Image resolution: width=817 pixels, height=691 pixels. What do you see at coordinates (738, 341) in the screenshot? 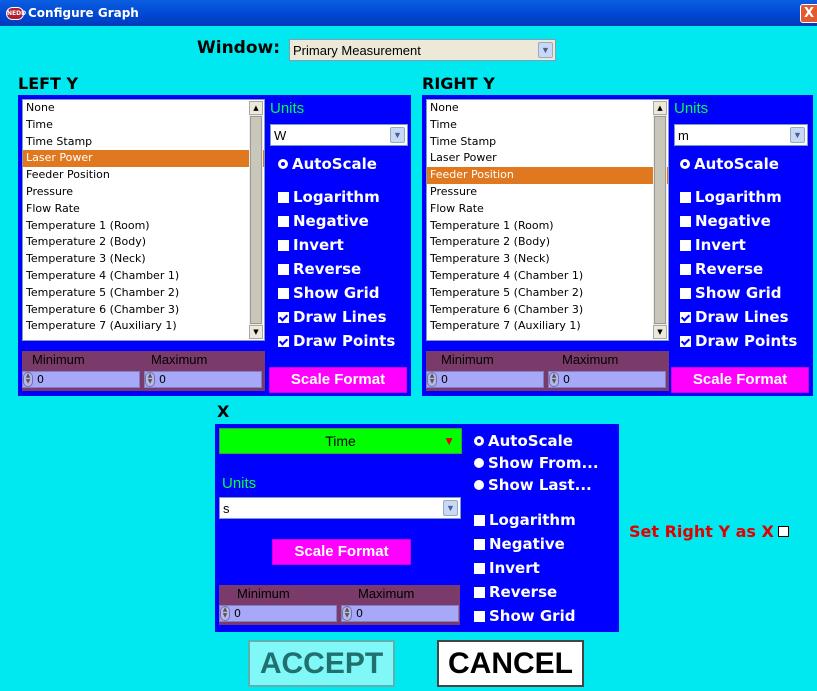
I see `right-y-draw-points-checkbox: Draw Points` at bounding box center [738, 341].